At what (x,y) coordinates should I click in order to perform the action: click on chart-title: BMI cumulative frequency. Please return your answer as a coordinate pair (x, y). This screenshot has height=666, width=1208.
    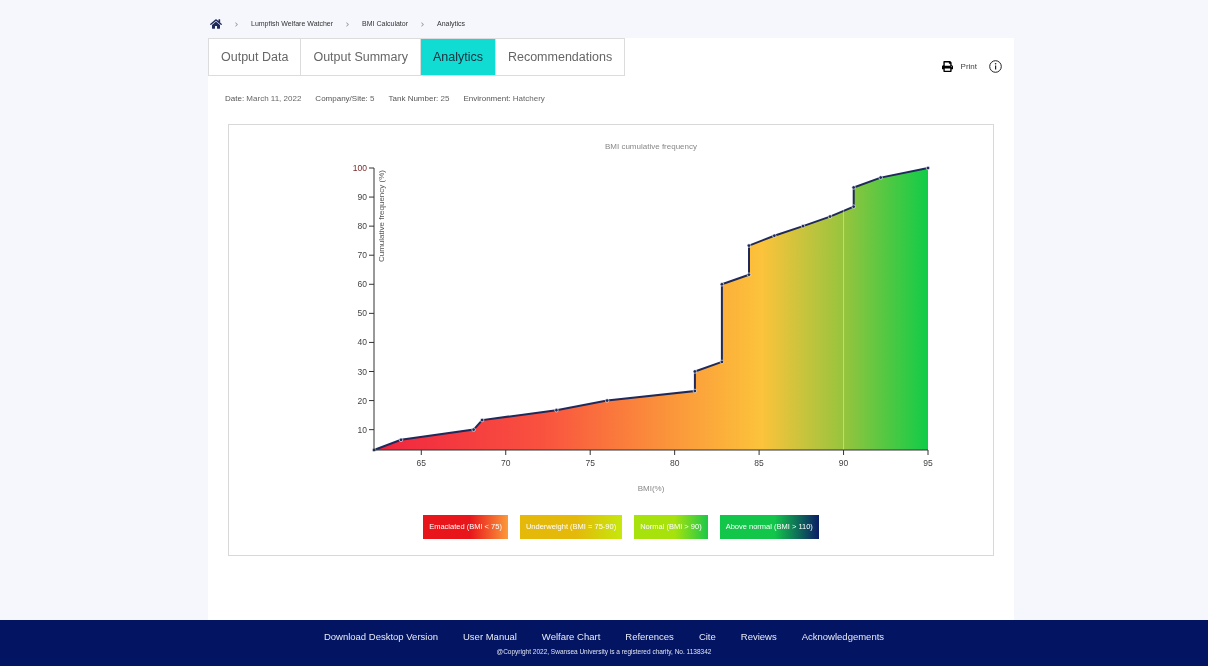
    Looking at the image, I should click on (651, 146).